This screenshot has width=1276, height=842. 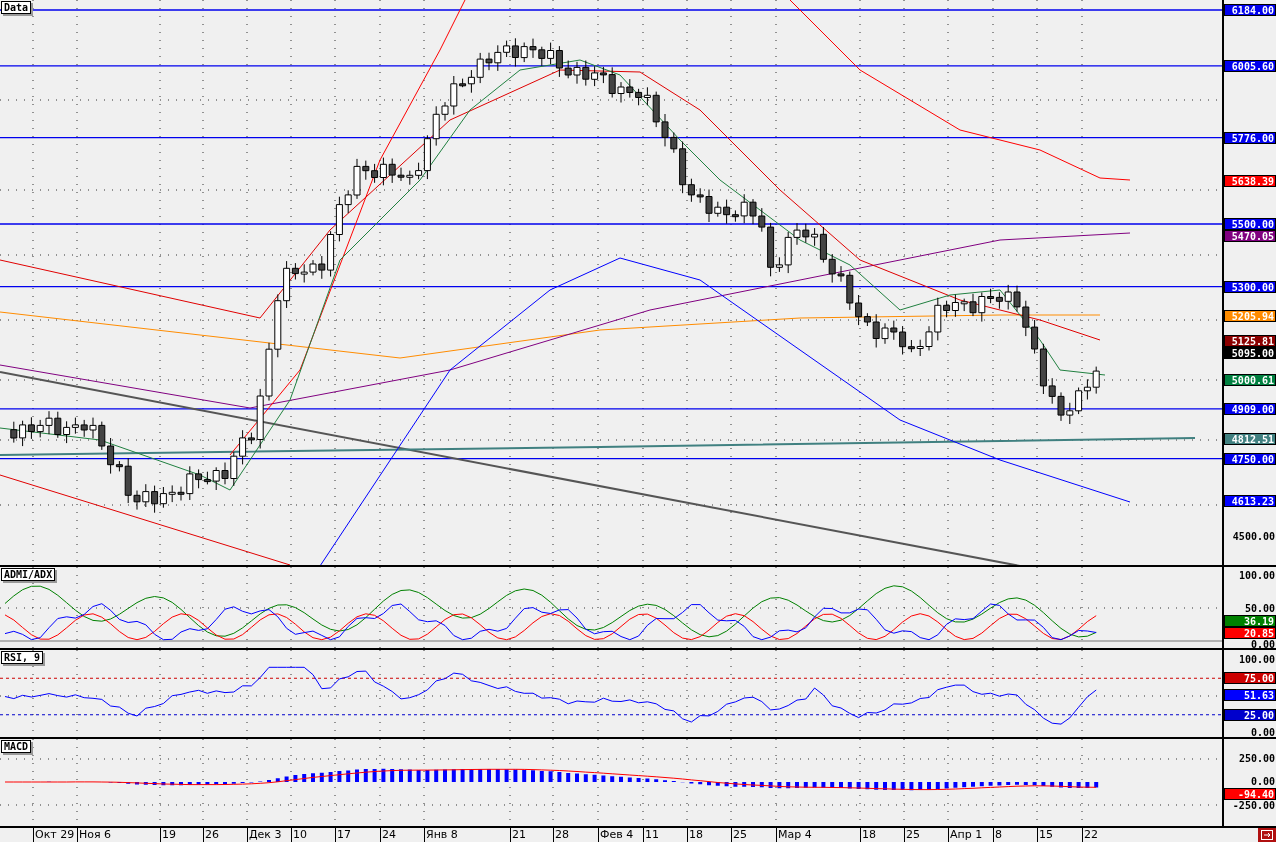 What do you see at coordinates (1250, 695) in the screenshot?
I see `value-tag: 51.63` at bounding box center [1250, 695].